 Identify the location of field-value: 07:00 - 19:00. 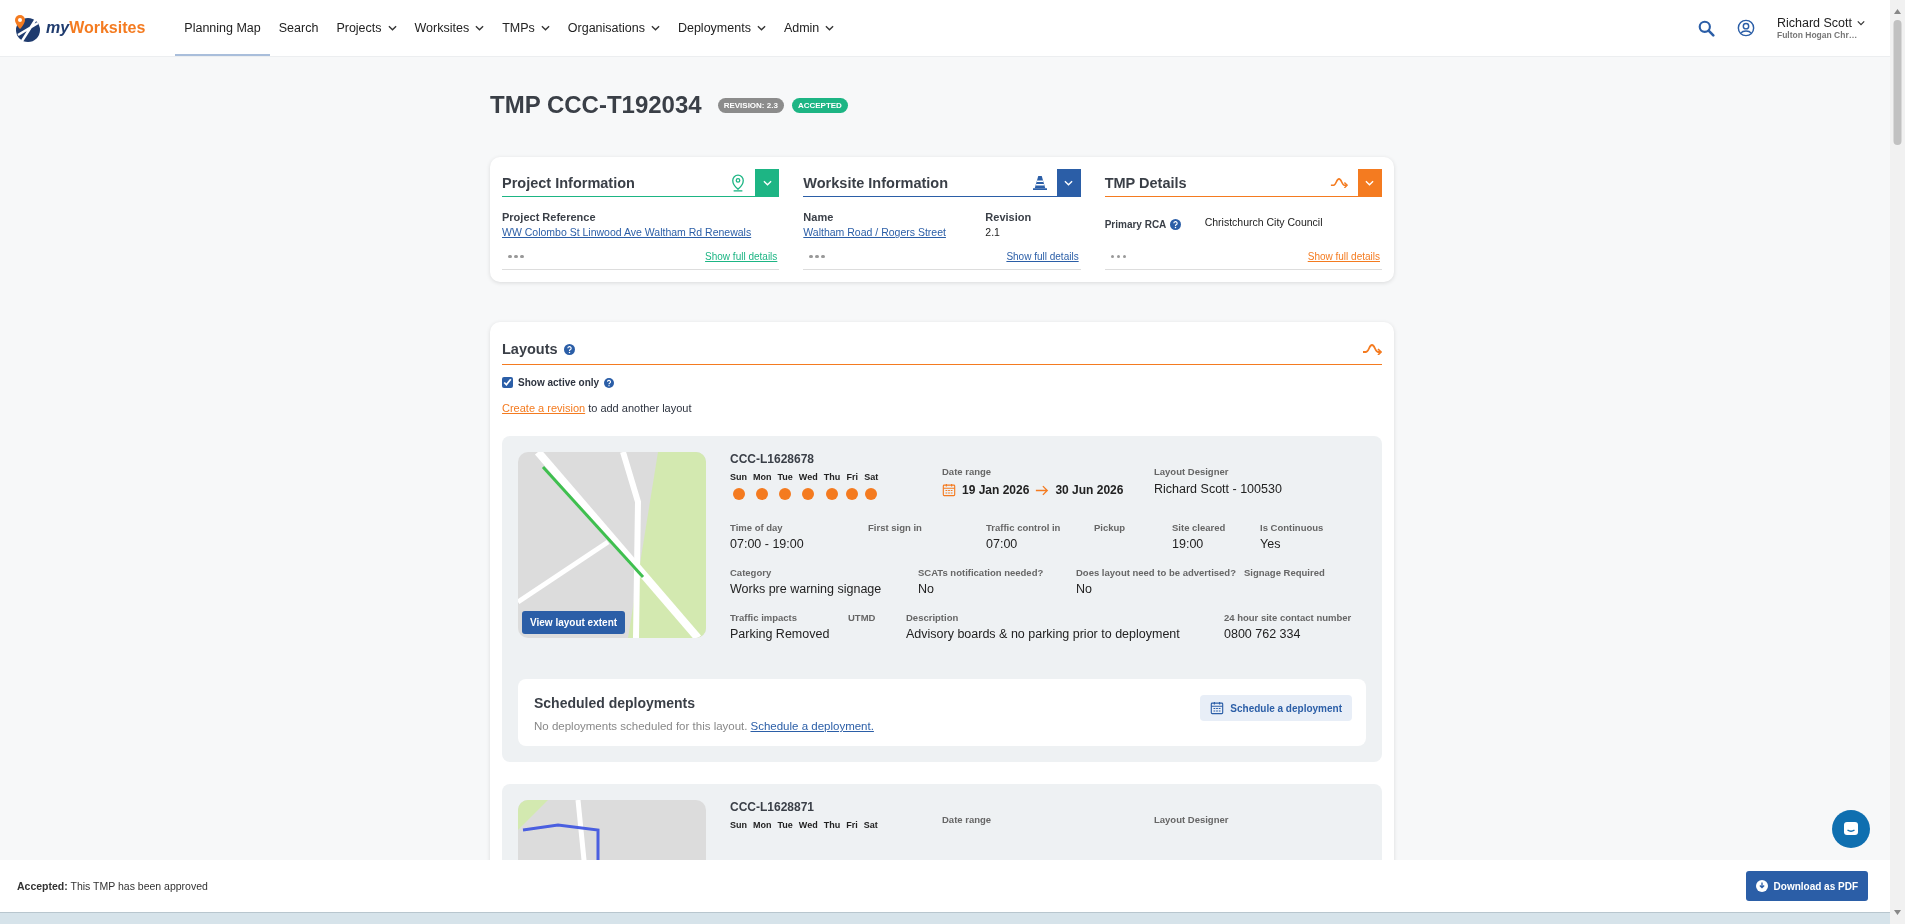
(767, 544).